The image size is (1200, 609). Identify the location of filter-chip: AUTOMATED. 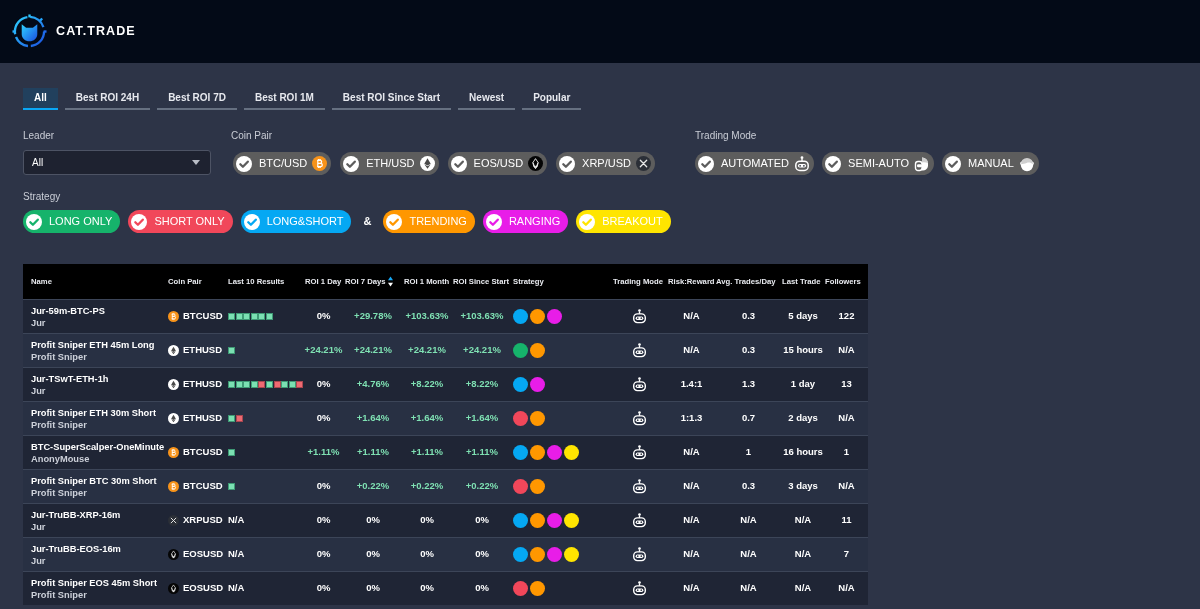
(755, 163).